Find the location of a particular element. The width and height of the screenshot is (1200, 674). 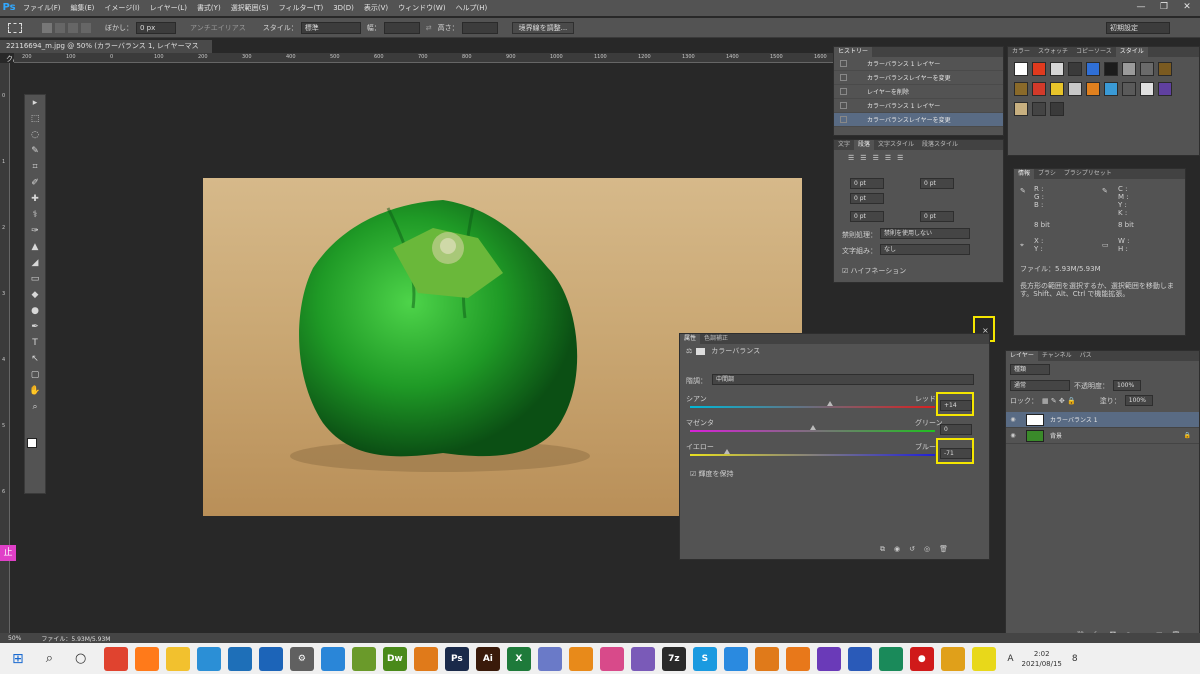

tool-16-icon: ↖ is located at coordinates (35, 359).